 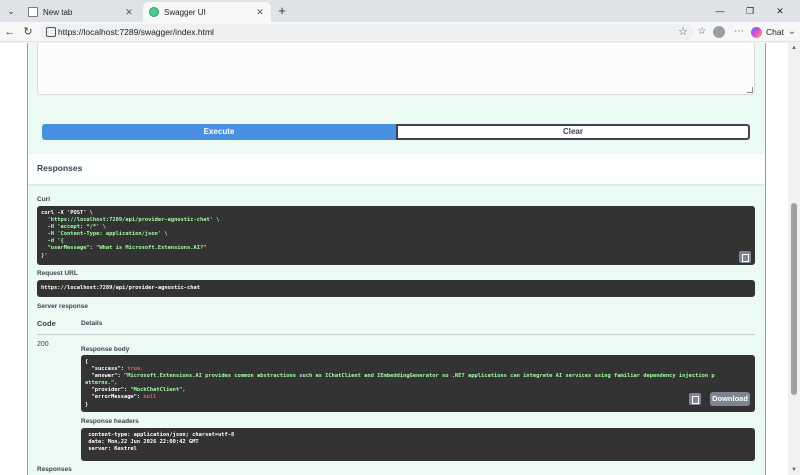 I want to click on curl-line: -d '{, so click(x=52, y=241).